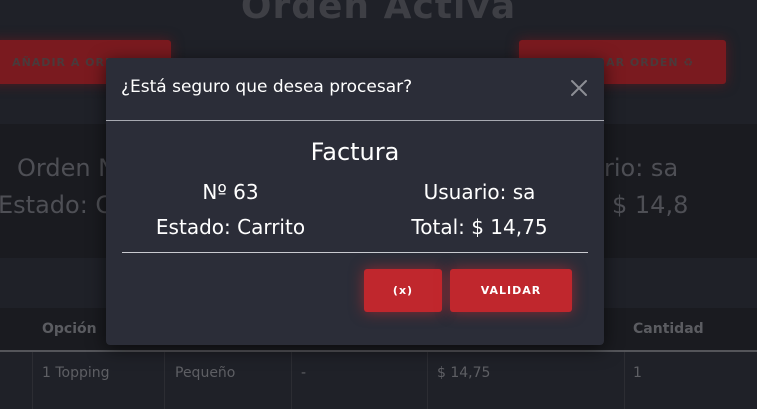 This screenshot has width=757, height=409. Describe the element at coordinates (378, 13) in the screenshot. I see `page-title: Orden Activa` at that location.